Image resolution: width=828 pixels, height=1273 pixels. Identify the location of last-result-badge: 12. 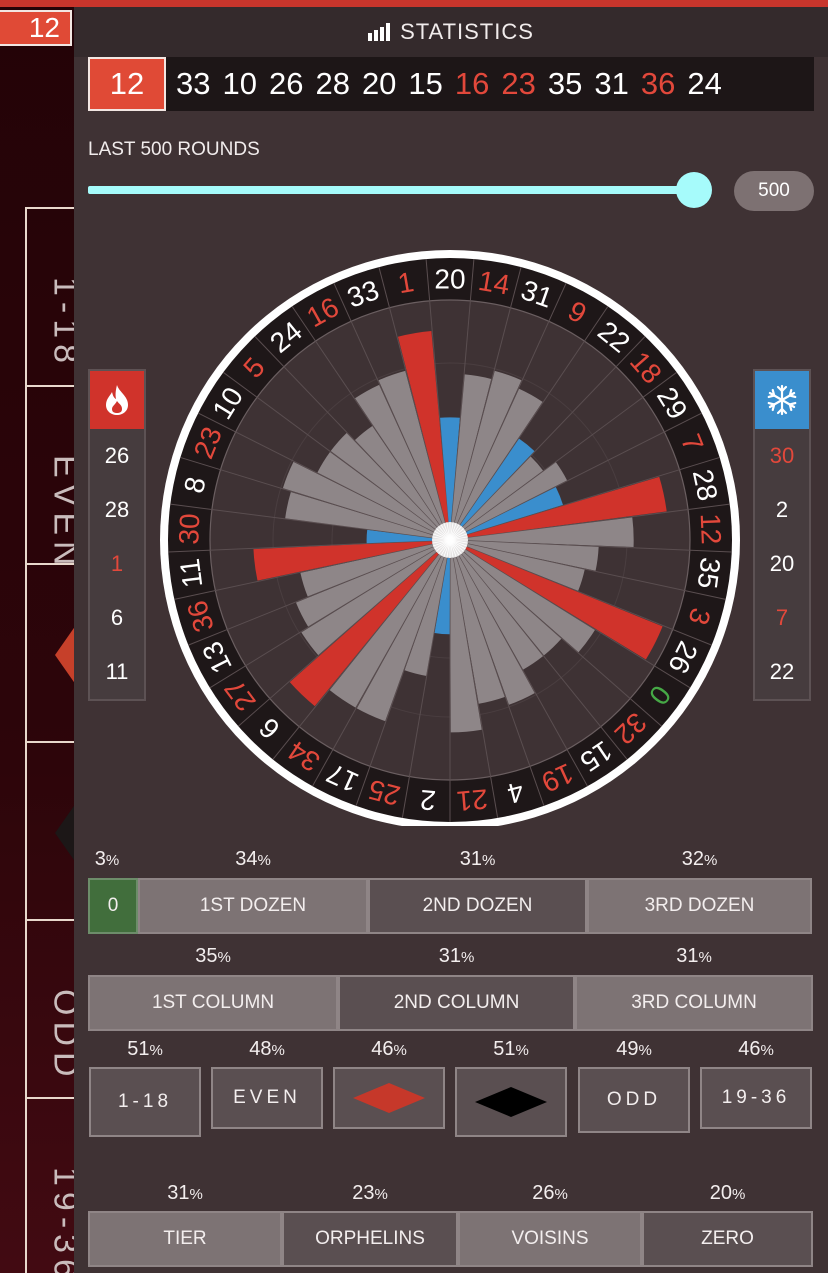
(36, 28).